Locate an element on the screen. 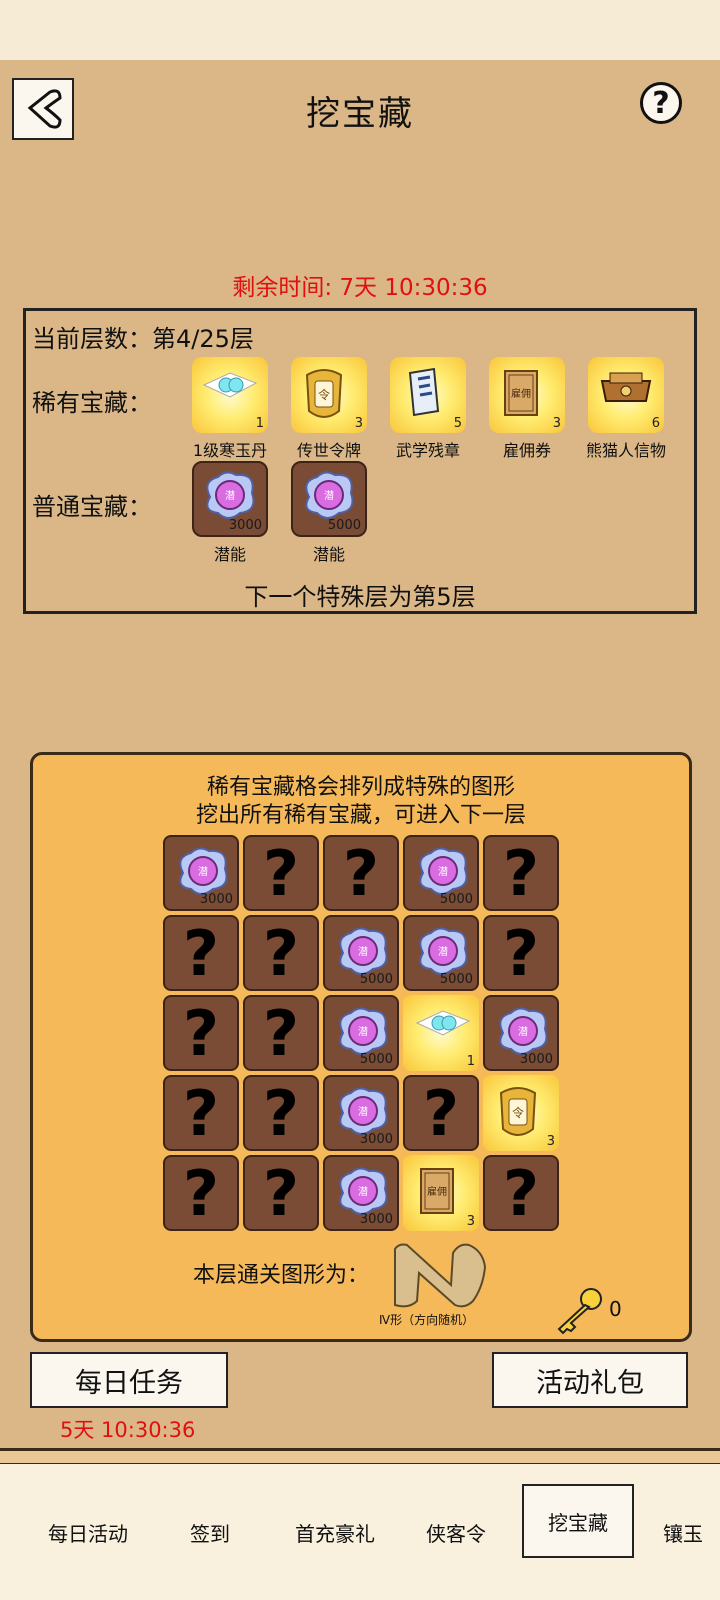  rare-treasure-item: 令 3 传世令牌 is located at coordinates (329, 408).